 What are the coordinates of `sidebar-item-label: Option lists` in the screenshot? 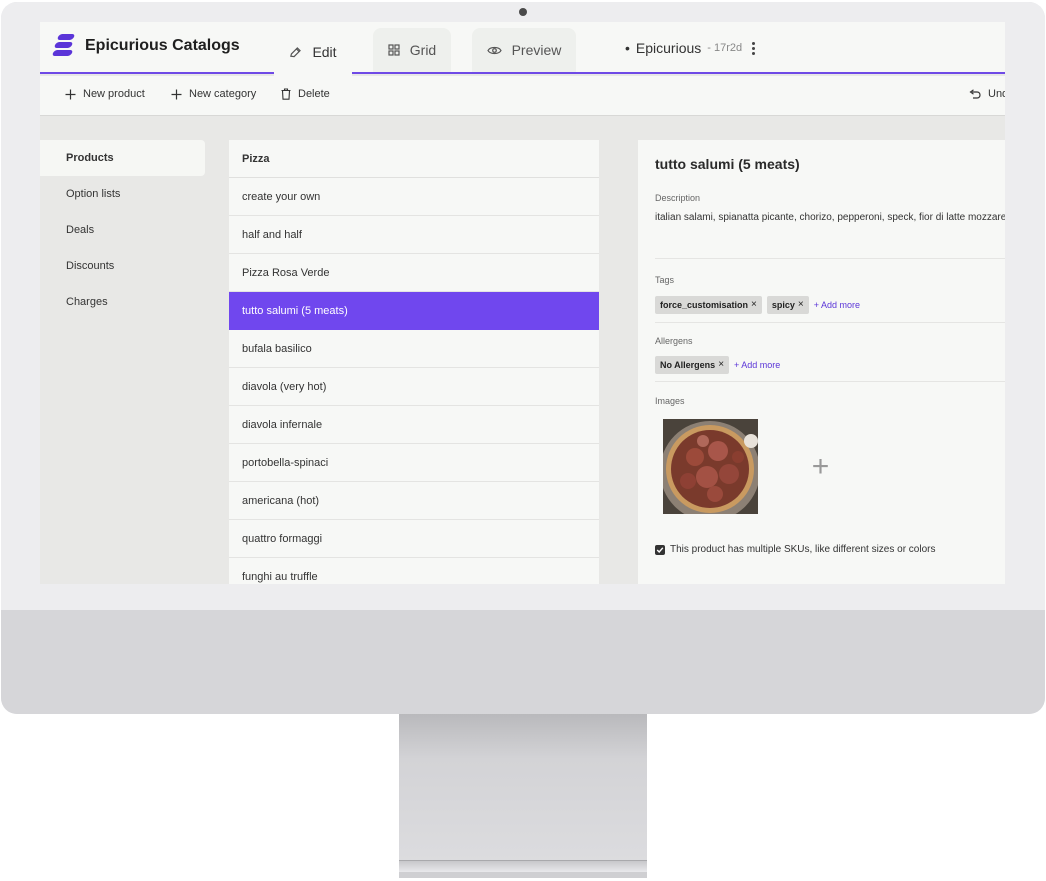 It's located at (93, 194).